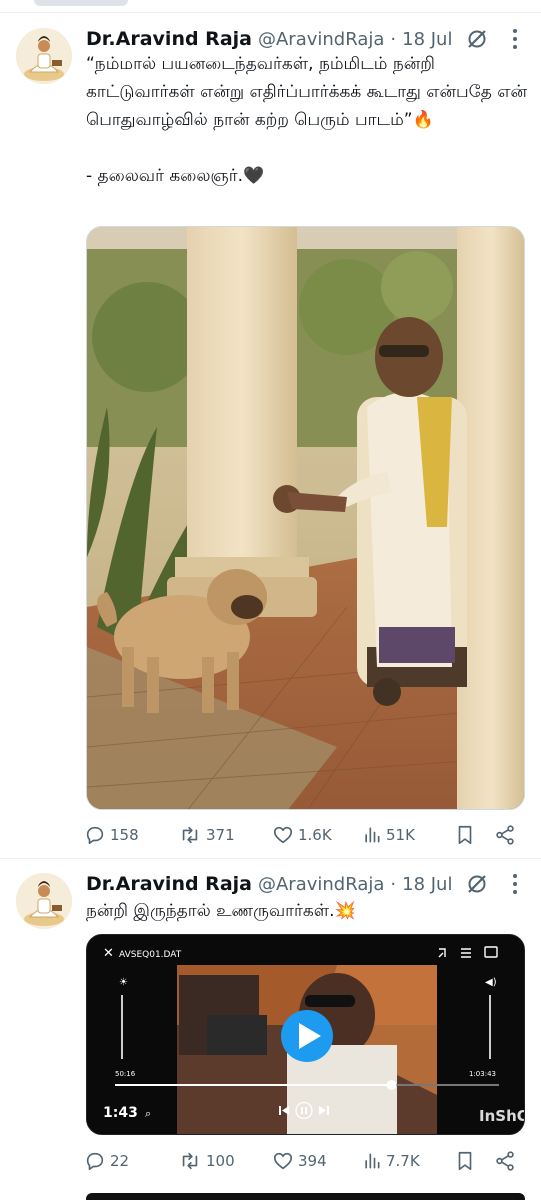  What do you see at coordinates (120, 1113) in the screenshot?
I see `video-duration: 1:43` at bounding box center [120, 1113].